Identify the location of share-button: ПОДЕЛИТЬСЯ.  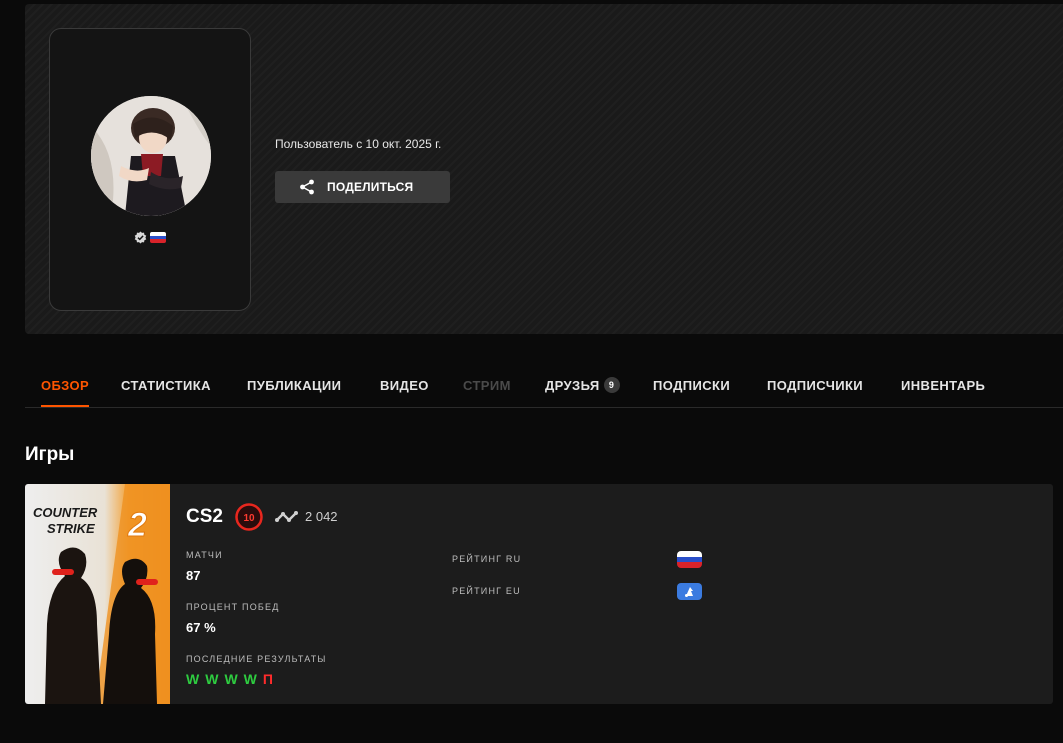
(362, 187).